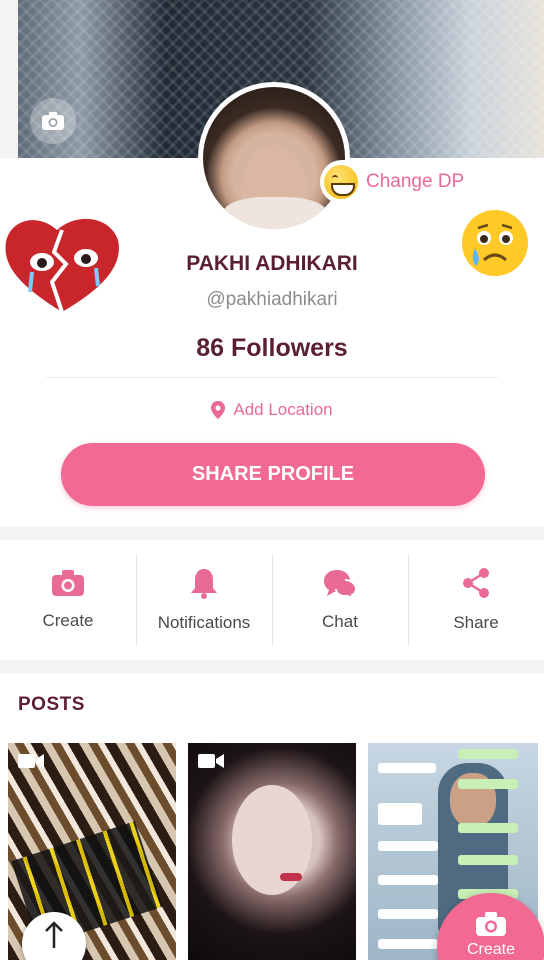 This screenshot has width=544, height=960. I want to click on change-dp-button: Change DP, so click(398, 182).